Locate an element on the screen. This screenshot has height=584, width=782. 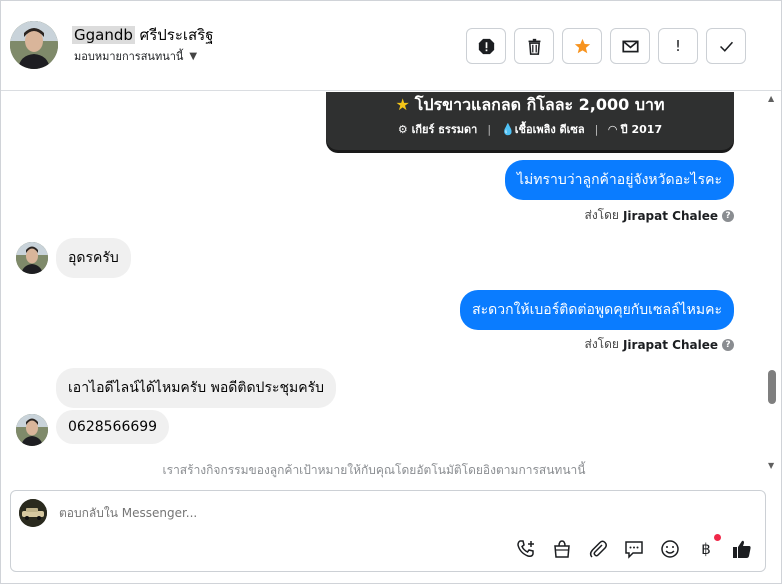
payment-button: ฿ is located at coordinates (708, 547).